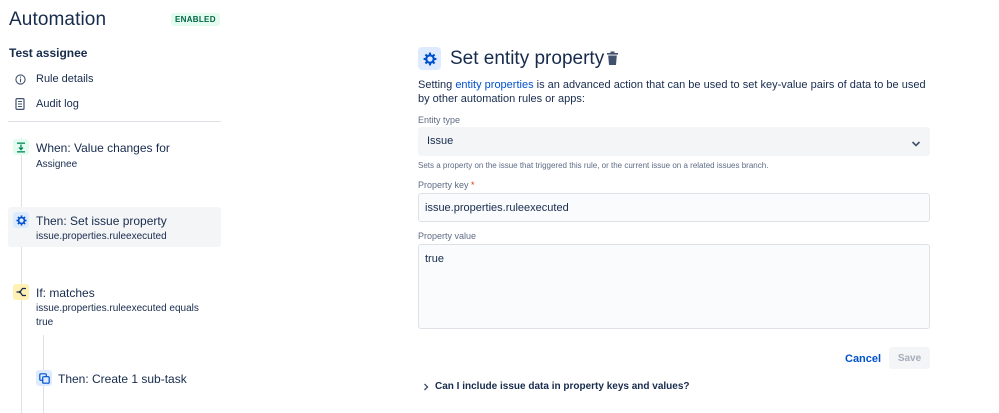  I want to click on step-title: Then: Create 1 sub-task, so click(122, 379).